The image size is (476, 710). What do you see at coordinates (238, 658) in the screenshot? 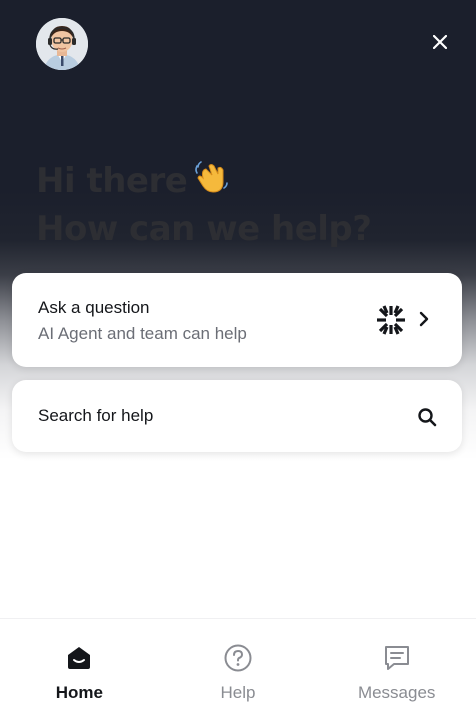
I see `help-icon` at bounding box center [238, 658].